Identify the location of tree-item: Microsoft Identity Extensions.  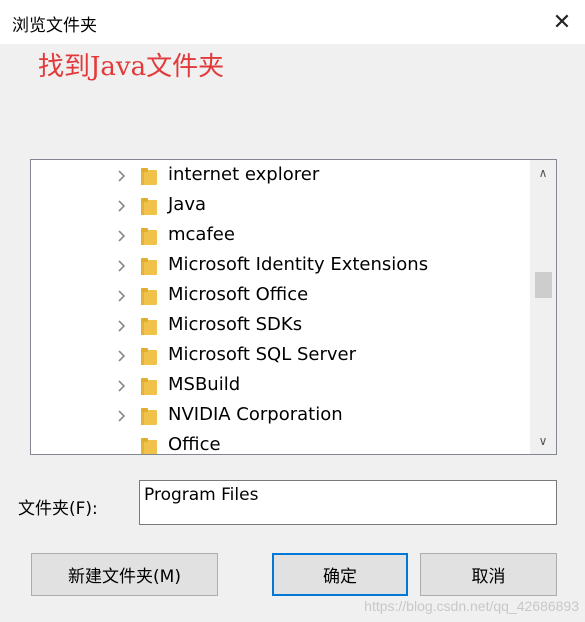
(280, 266).